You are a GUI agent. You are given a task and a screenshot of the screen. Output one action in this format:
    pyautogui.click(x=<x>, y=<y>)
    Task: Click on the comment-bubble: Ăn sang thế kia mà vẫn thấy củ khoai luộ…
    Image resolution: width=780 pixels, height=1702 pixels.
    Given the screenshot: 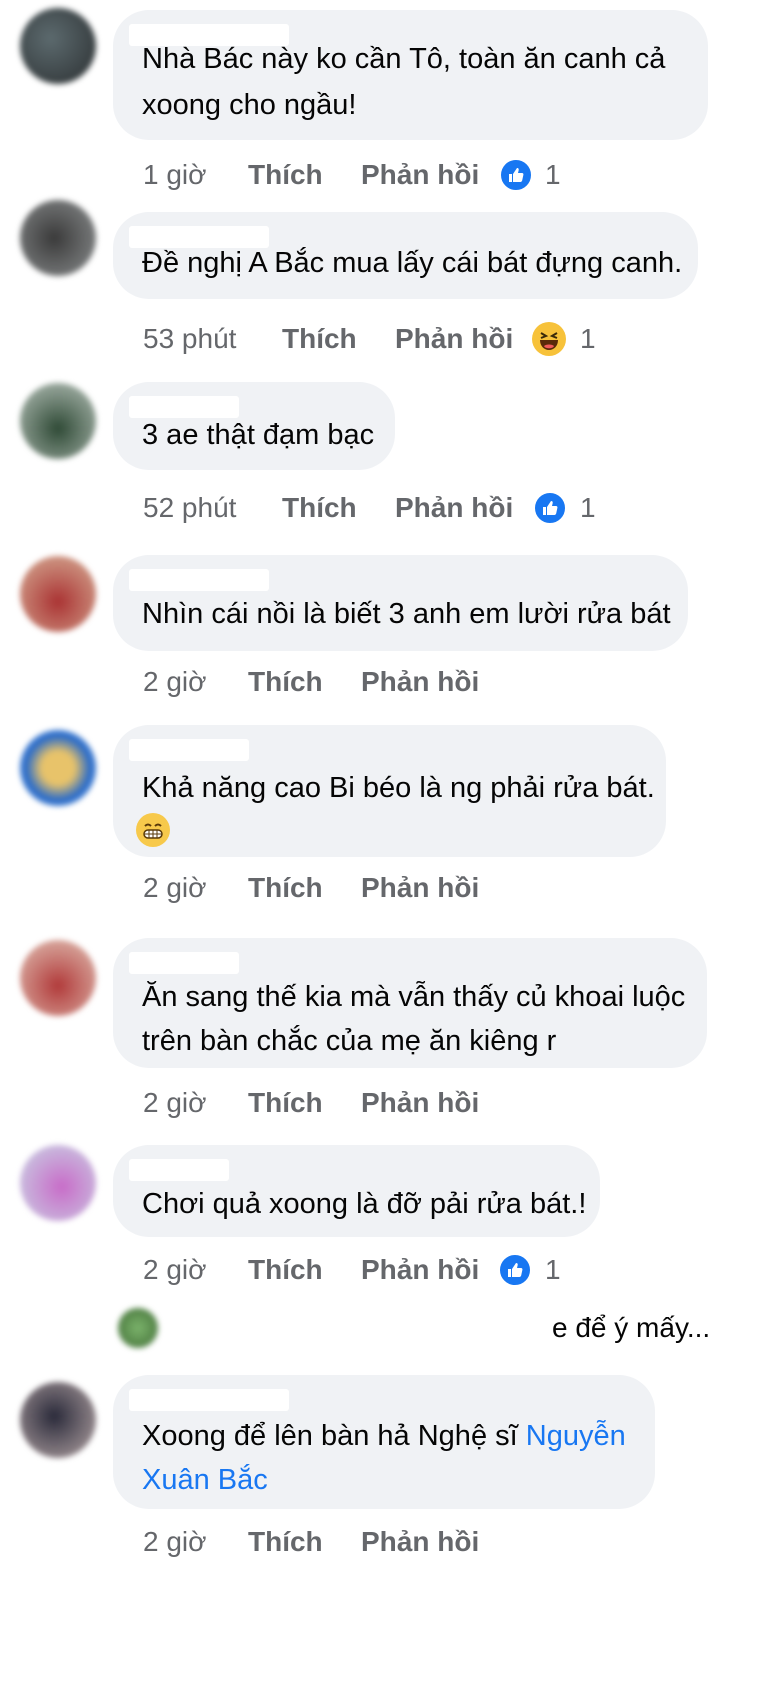 What is the action you would take?
    pyautogui.click(x=410, y=1003)
    